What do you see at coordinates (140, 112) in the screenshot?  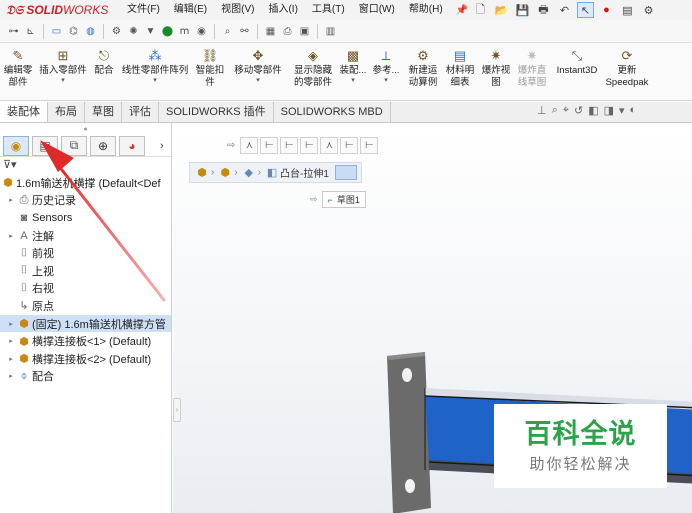 I see `tab-evaluate: 评估` at bounding box center [140, 112].